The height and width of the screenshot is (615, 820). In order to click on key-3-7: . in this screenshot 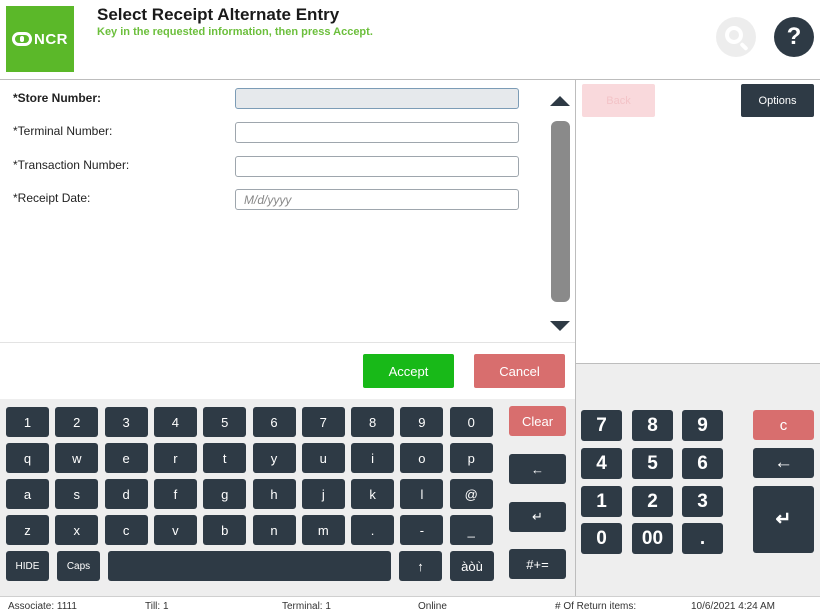, I will do `click(373, 530)`.